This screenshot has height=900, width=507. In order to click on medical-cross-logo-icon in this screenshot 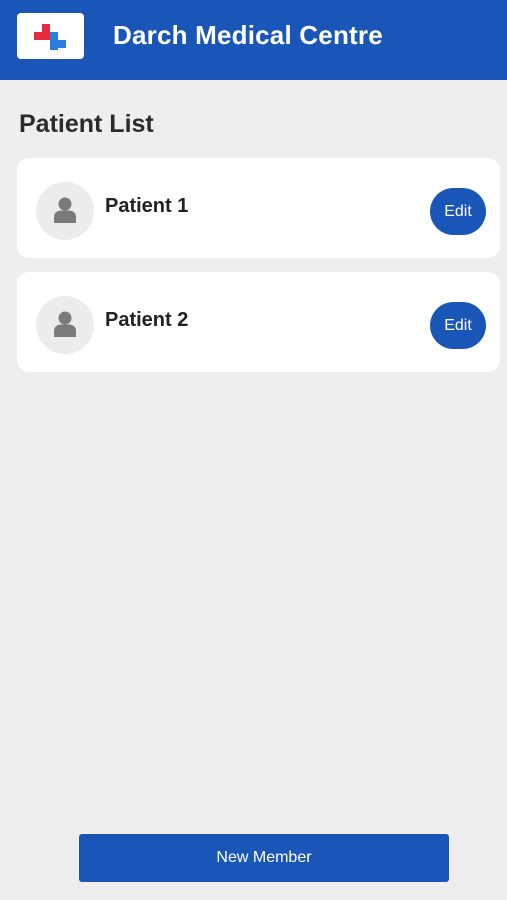, I will do `click(50, 37)`.